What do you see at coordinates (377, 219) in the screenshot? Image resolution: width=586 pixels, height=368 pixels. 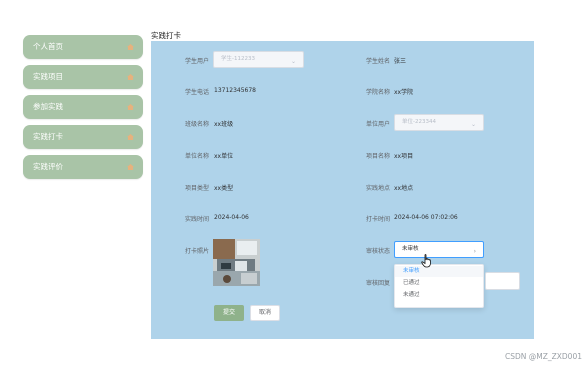 I see `checkin-time-label: 打卡时间` at bounding box center [377, 219].